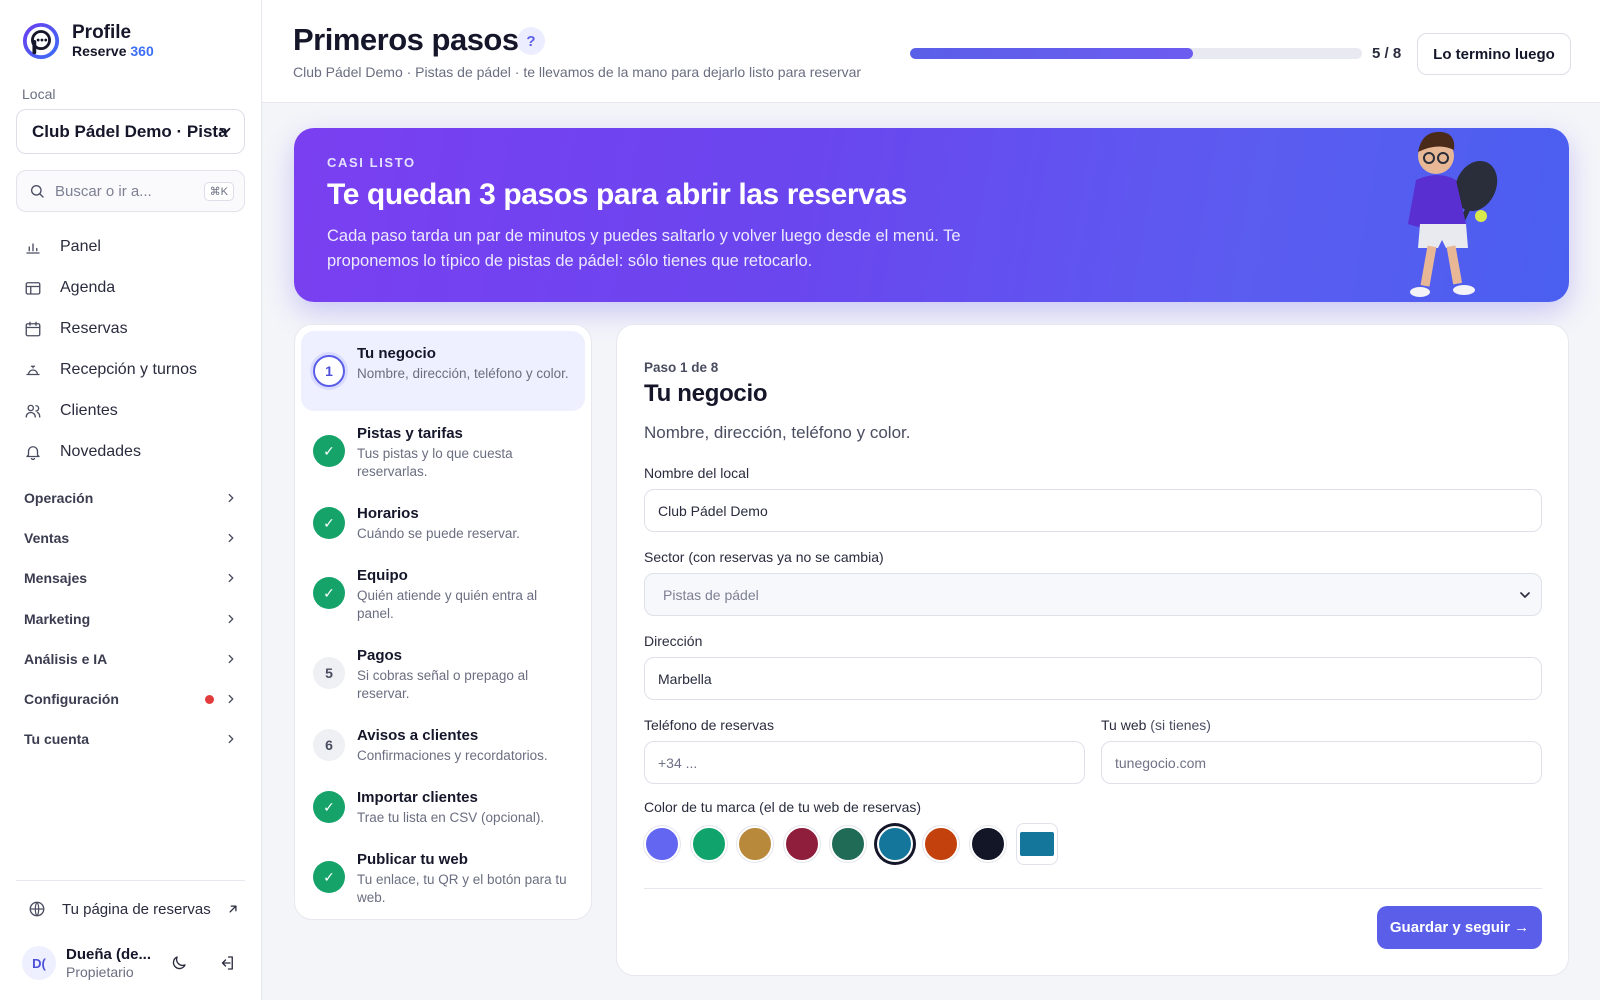  I want to click on step-title: Pistas y tarifas, so click(410, 433).